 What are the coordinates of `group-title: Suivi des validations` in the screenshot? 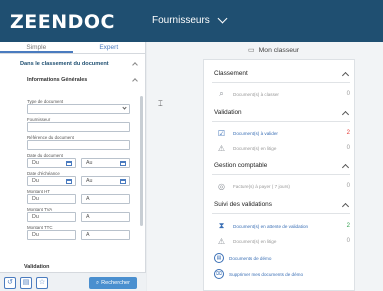 It's located at (243, 204).